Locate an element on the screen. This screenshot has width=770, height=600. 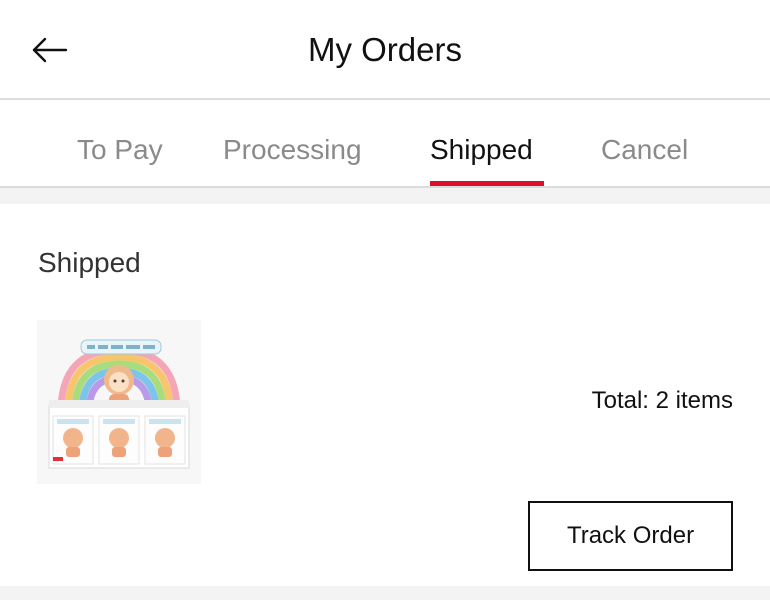
tab-shipped: Shipped is located at coordinates (481, 150).